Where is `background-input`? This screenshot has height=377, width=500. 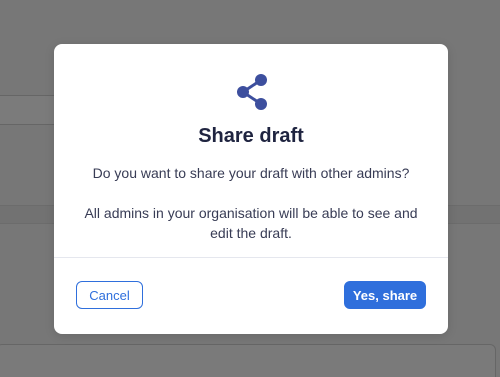 background-input is located at coordinates (248, 360).